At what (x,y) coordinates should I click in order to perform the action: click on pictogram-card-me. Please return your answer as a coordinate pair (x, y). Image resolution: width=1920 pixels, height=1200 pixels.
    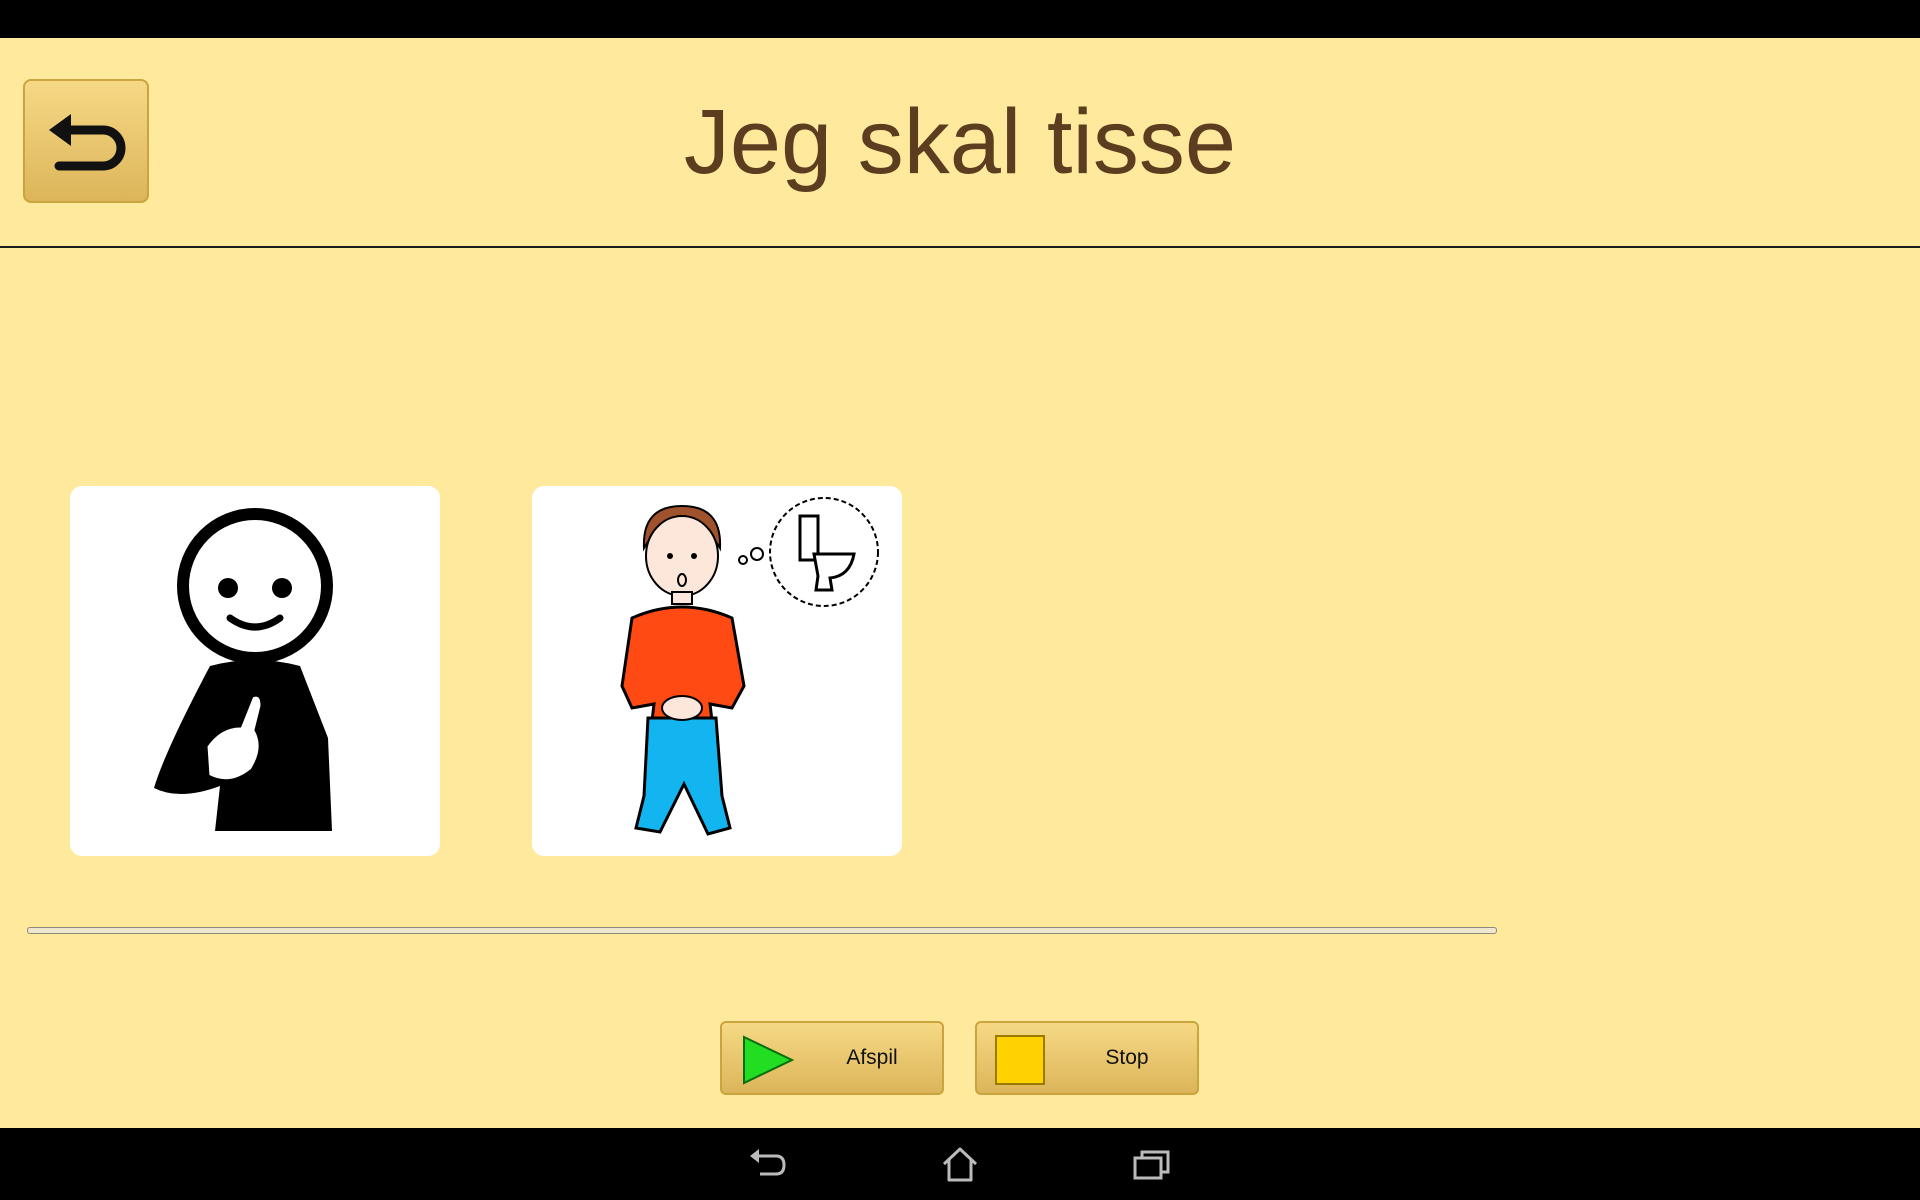
    Looking at the image, I should click on (255, 671).